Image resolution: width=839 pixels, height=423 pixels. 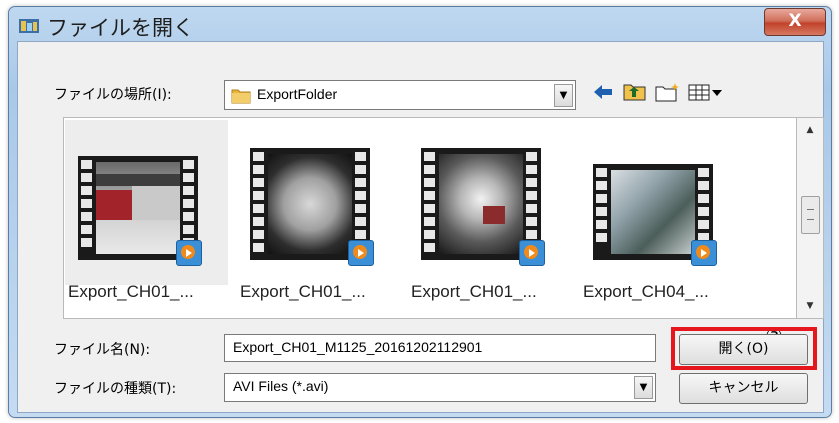 I want to click on scroll-down-icon: ▼, so click(x=810, y=306).